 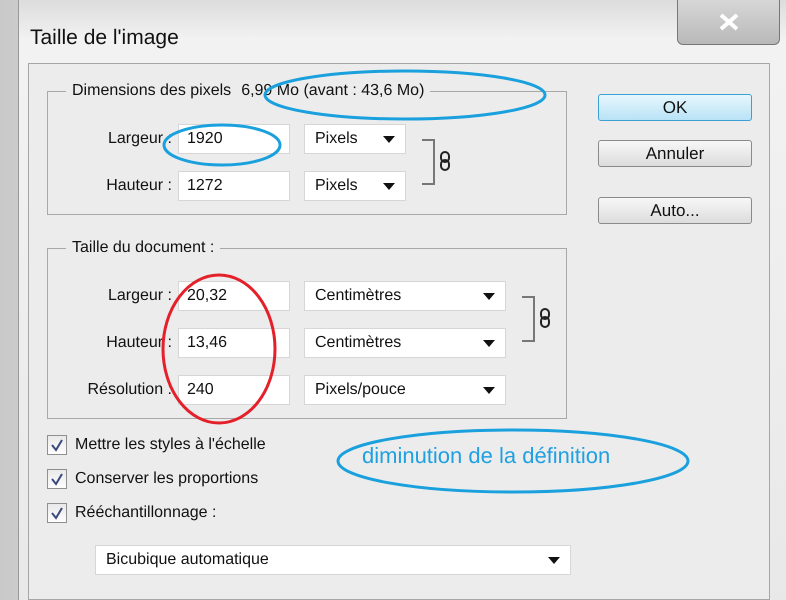 I want to click on field-label: Largeur :, so click(x=139, y=296).